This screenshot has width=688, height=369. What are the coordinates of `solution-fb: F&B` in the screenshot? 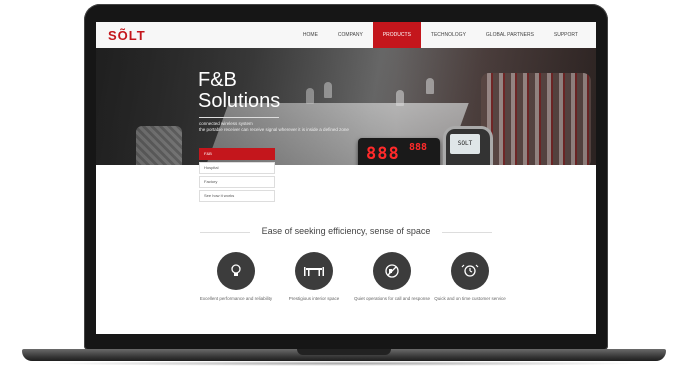 It's located at (237, 154).